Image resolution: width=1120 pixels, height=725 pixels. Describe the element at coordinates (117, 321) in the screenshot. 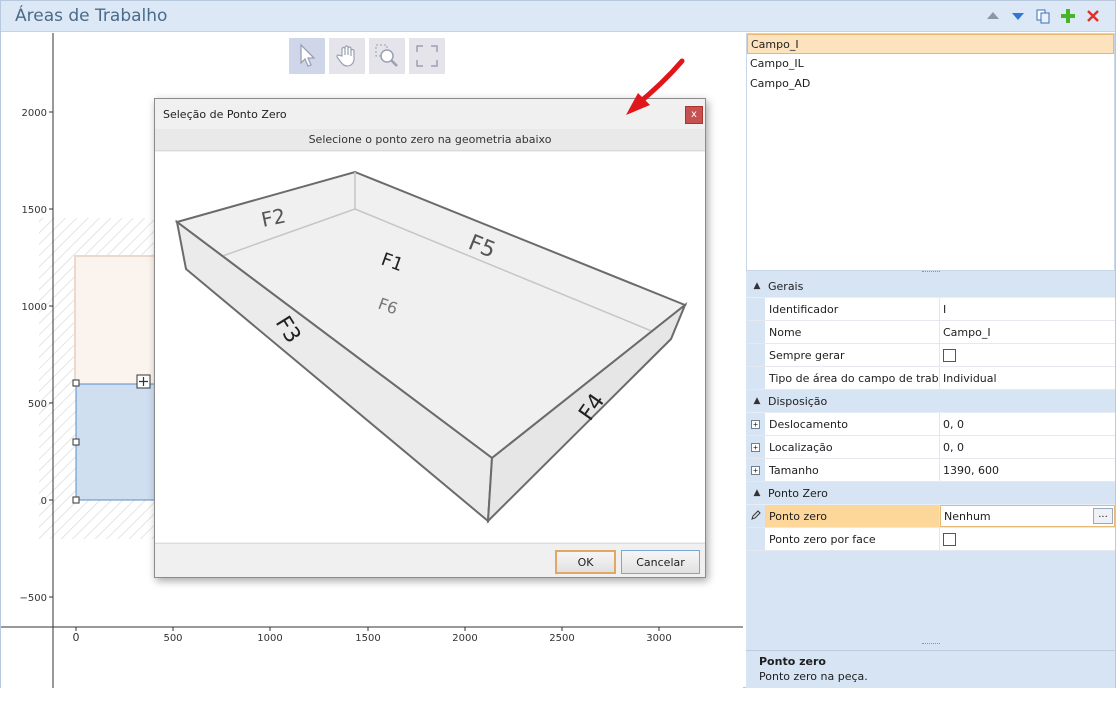

I see `workarea-field-upper` at that location.